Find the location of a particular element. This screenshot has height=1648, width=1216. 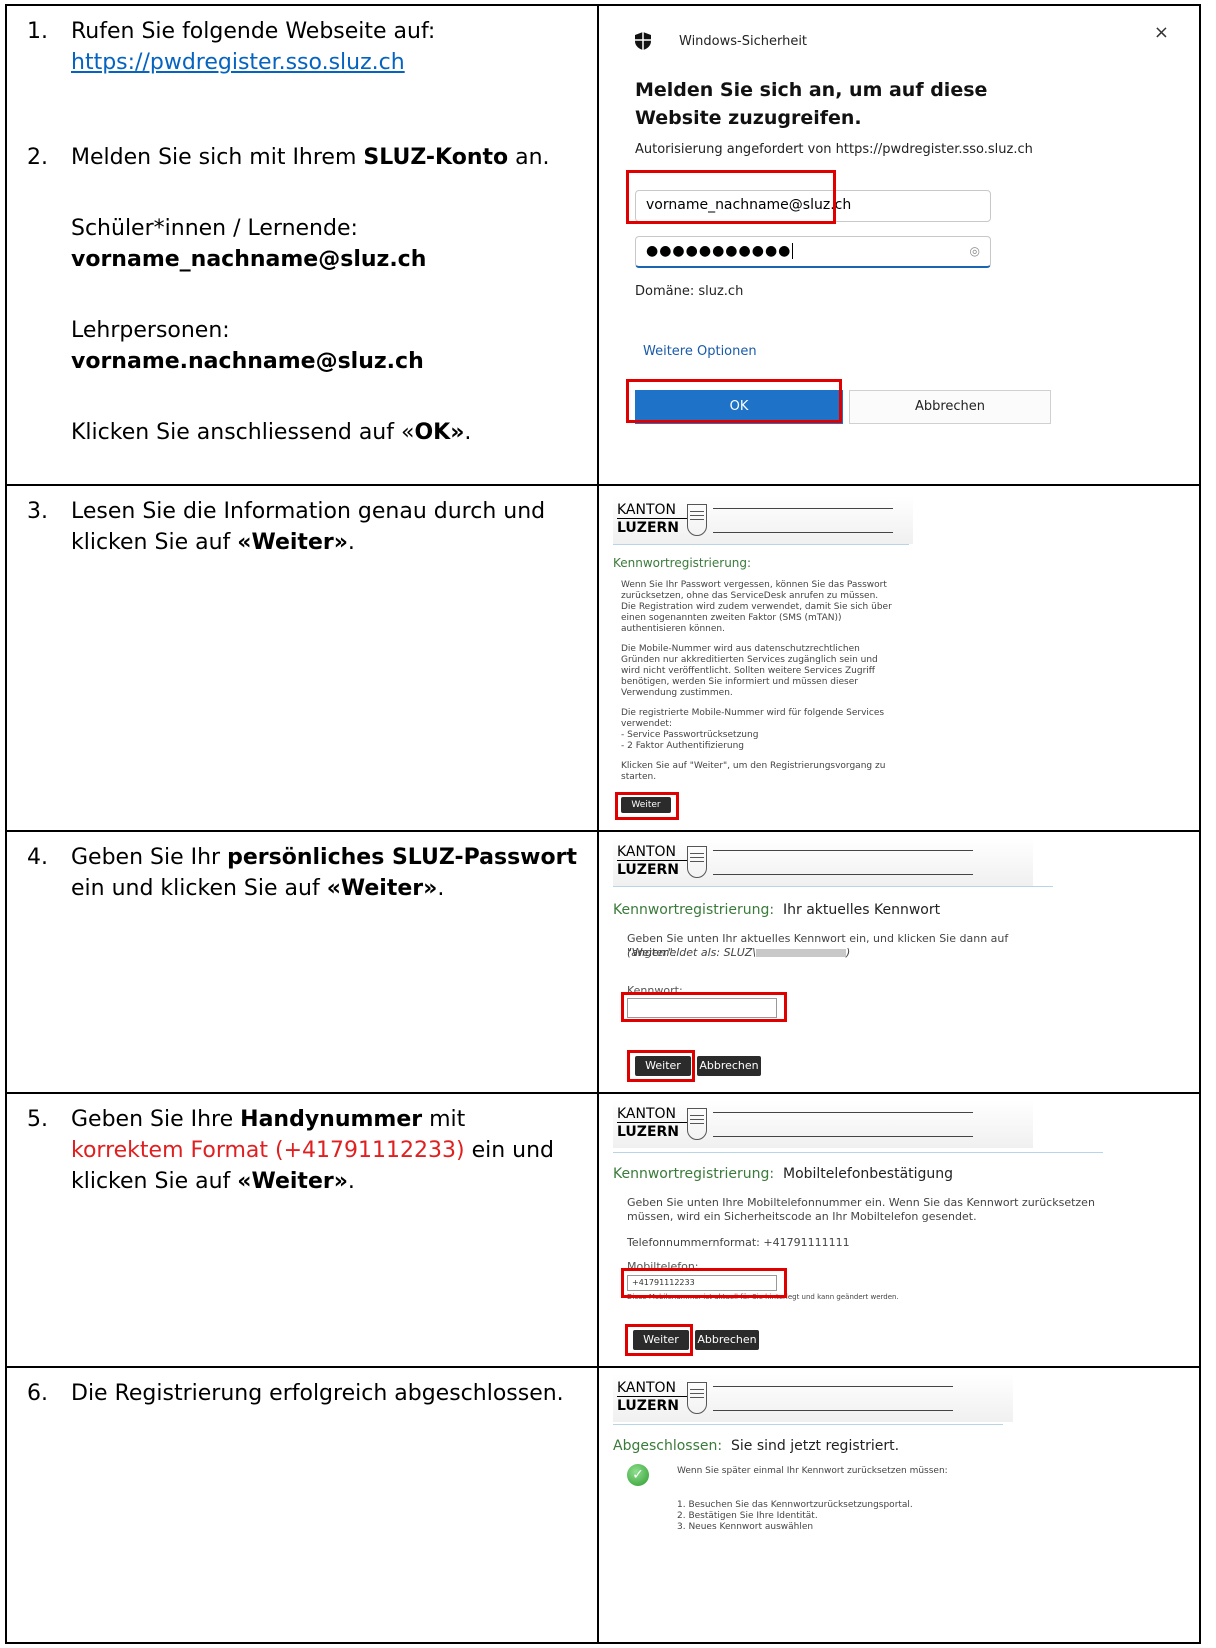

step-text: an. is located at coordinates (529, 157).